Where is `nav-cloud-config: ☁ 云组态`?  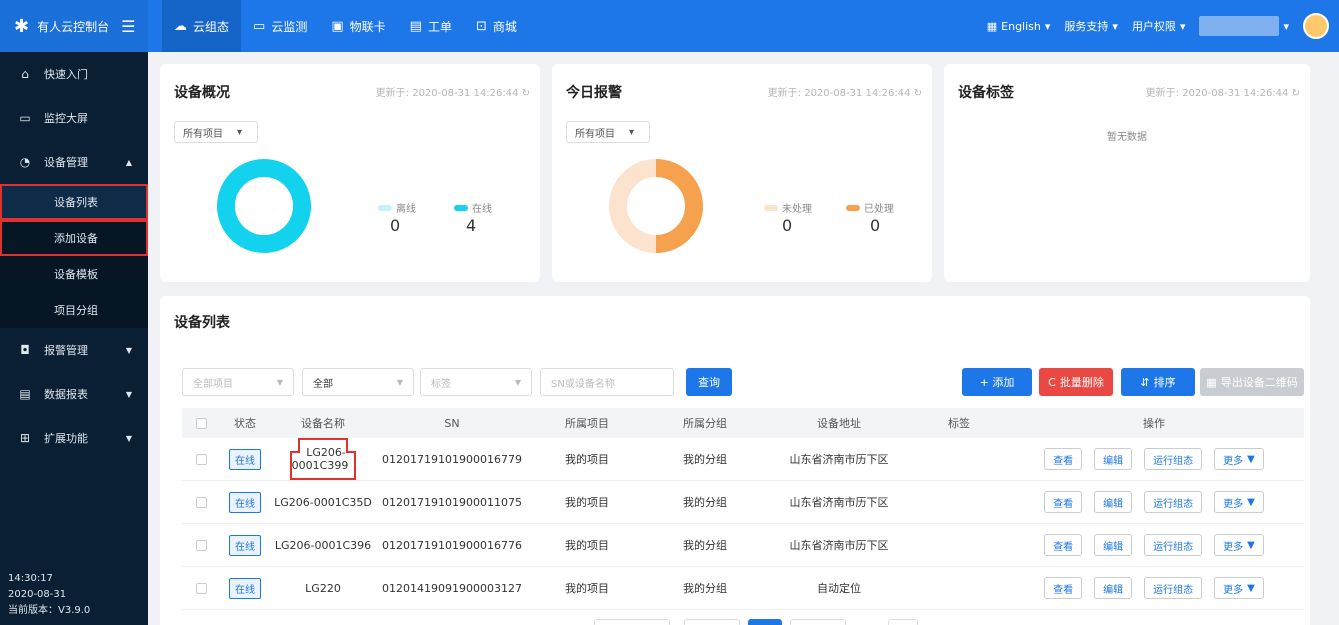 nav-cloud-config: ☁ 云组态 is located at coordinates (202, 26).